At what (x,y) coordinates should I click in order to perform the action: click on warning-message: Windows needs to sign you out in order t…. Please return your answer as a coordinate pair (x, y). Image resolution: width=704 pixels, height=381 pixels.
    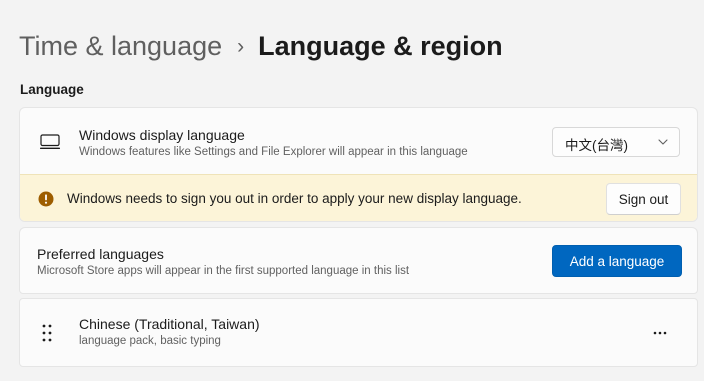
    Looking at the image, I should click on (294, 198).